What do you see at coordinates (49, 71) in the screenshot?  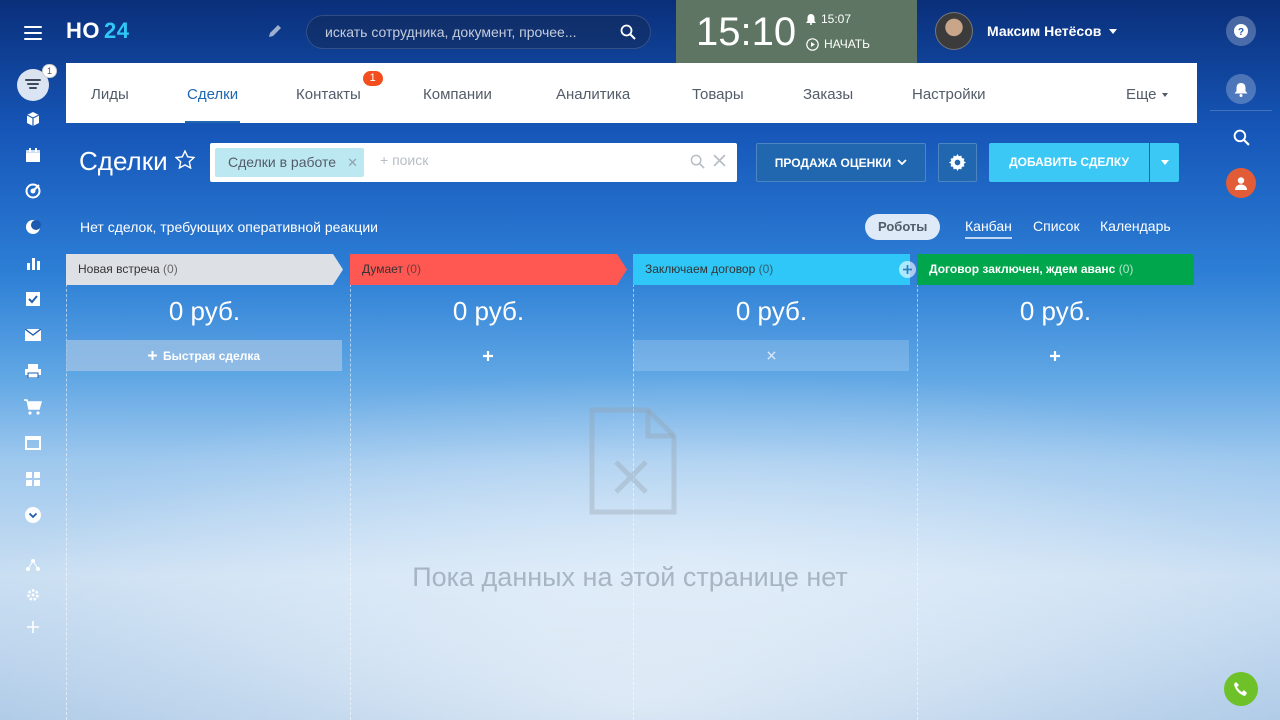 I see `feed-badge: 1` at bounding box center [49, 71].